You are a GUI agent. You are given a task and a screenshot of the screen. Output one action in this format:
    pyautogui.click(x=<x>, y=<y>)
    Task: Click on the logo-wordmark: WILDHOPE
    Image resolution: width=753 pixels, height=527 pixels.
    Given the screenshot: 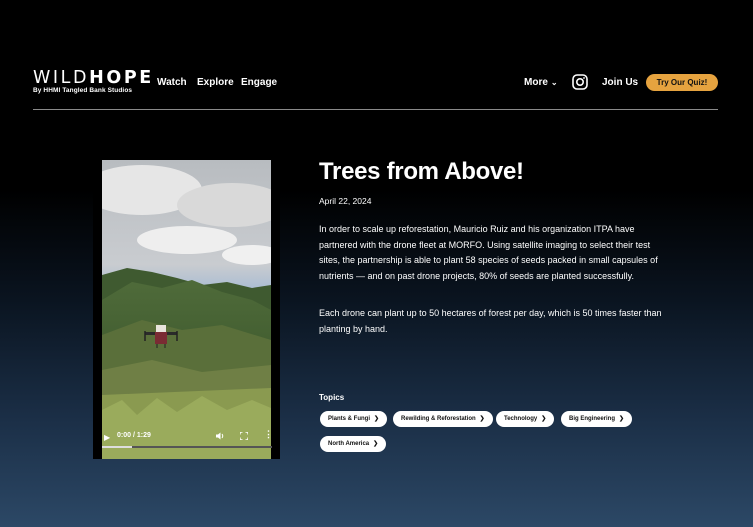 What is the action you would take?
    pyautogui.click(x=93, y=78)
    